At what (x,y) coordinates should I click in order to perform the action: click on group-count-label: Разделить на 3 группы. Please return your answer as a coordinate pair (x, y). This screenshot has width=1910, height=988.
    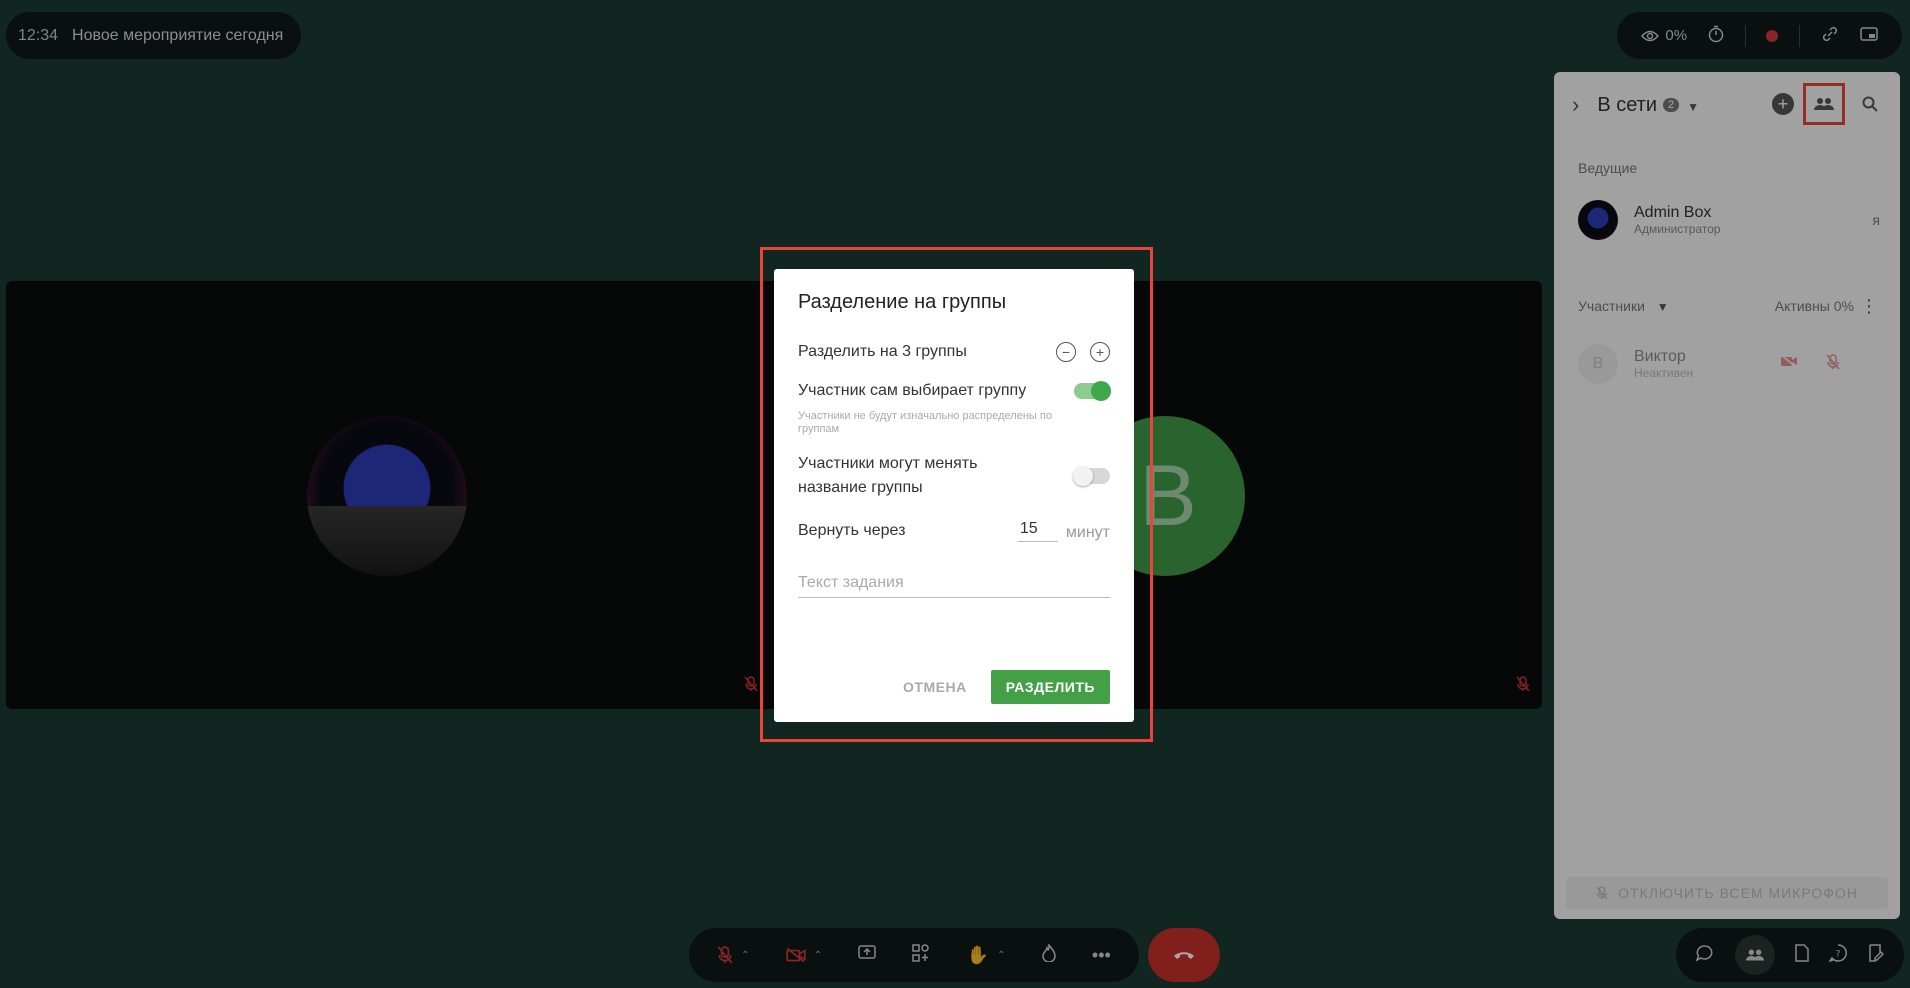
    Looking at the image, I should click on (882, 351).